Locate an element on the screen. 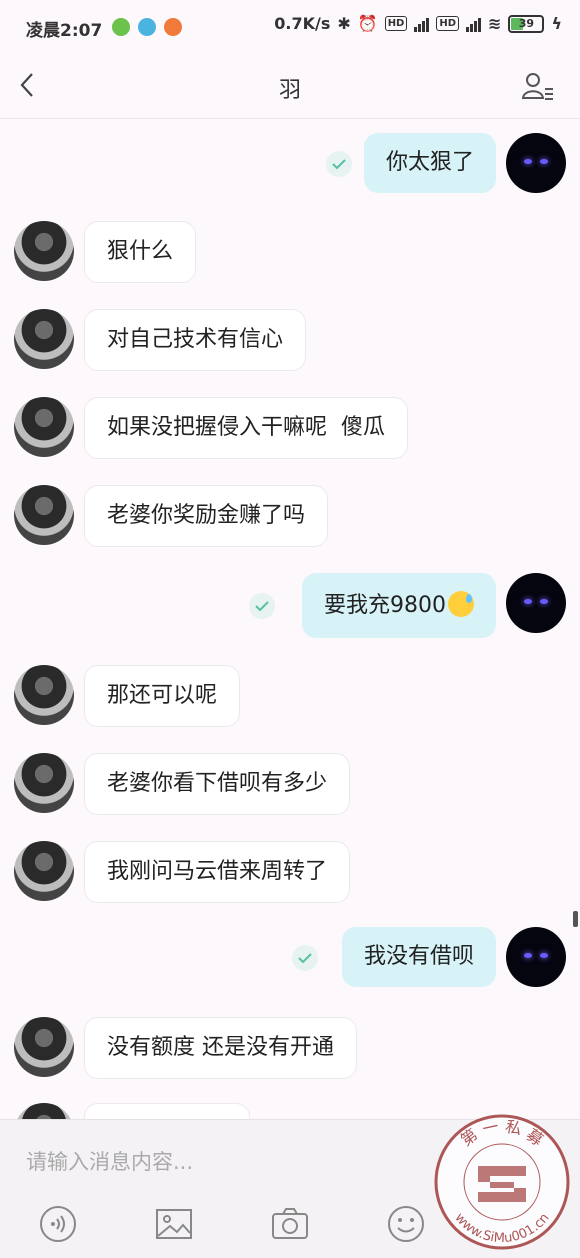  notification-icons is located at coordinates (147, 27).